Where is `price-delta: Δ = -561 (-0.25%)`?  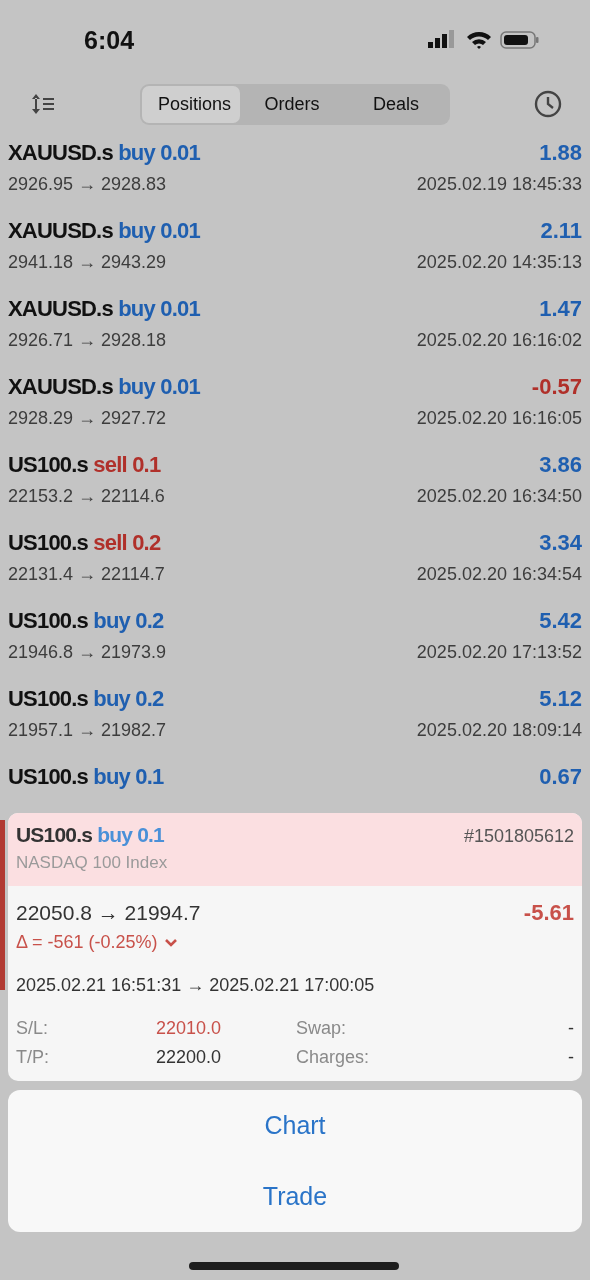 price-delta: Δ = -561 (-0.25%) is located at coordinates (87, 942).